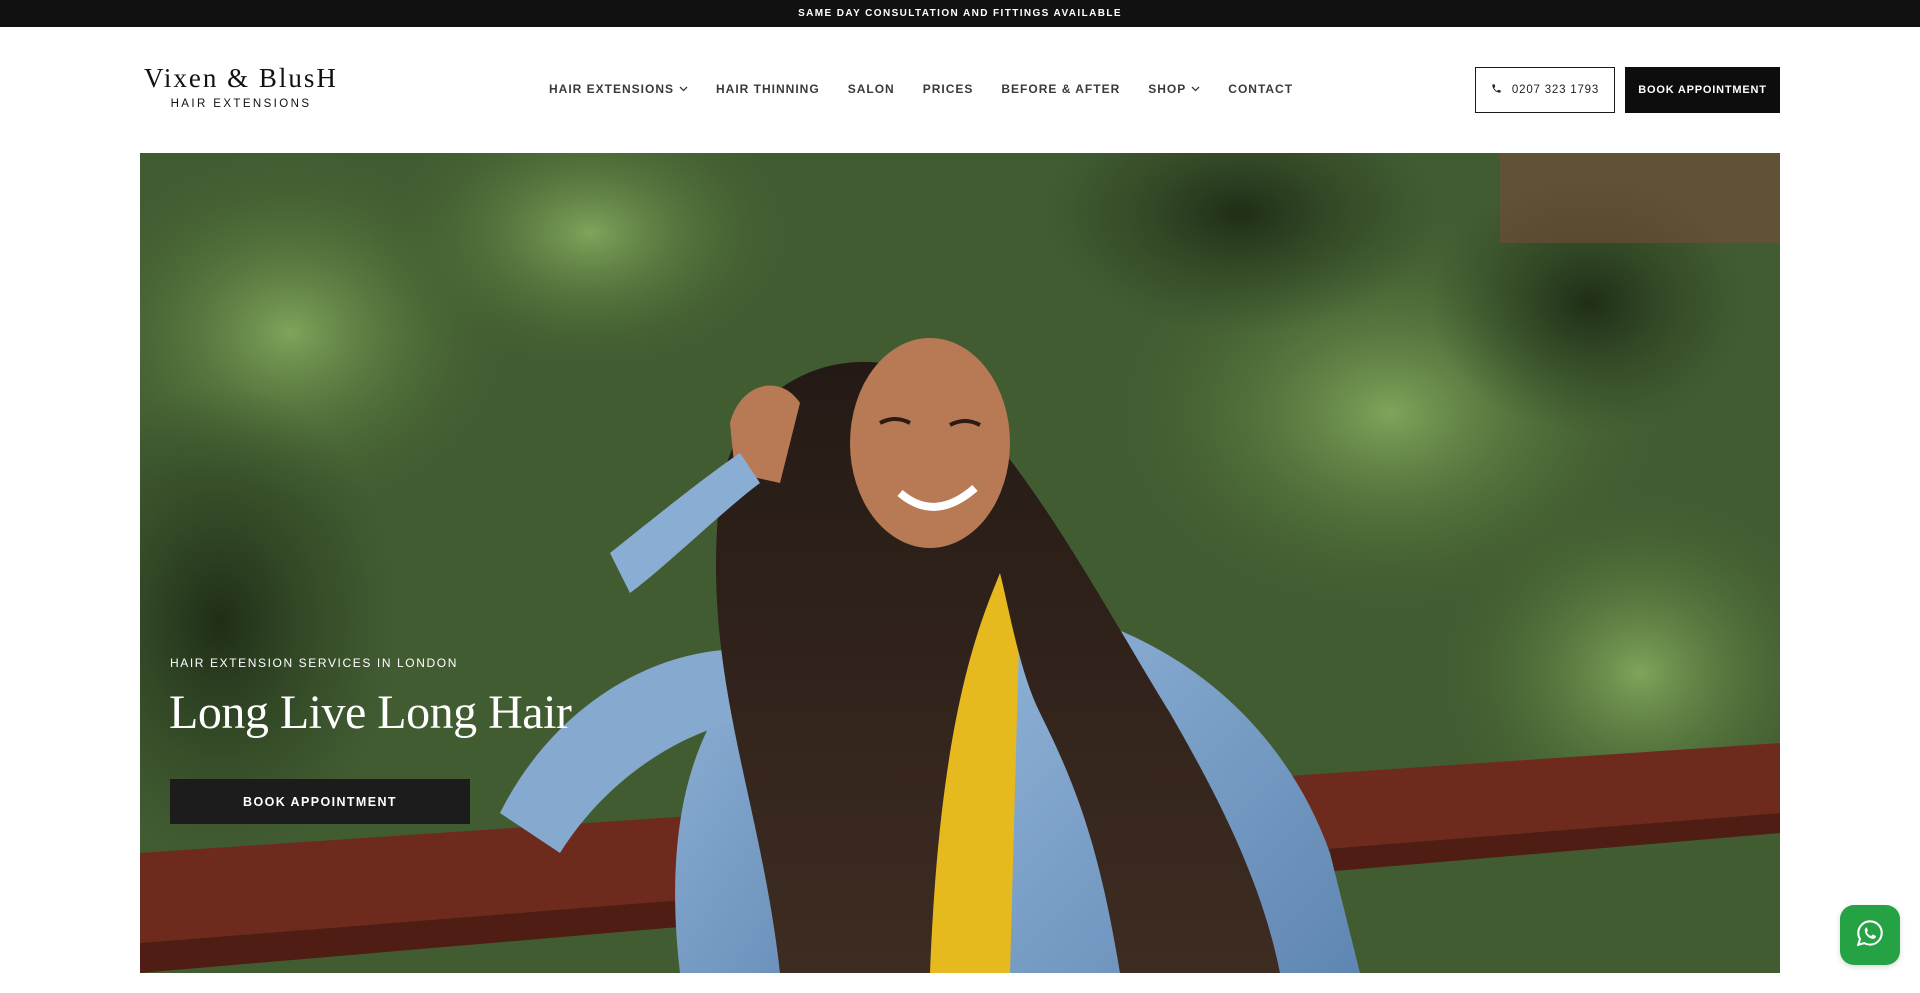 This screenshot has height=993, width=1920. I want to click on phone-button: 0207 323 1793, so click(1545, 90).